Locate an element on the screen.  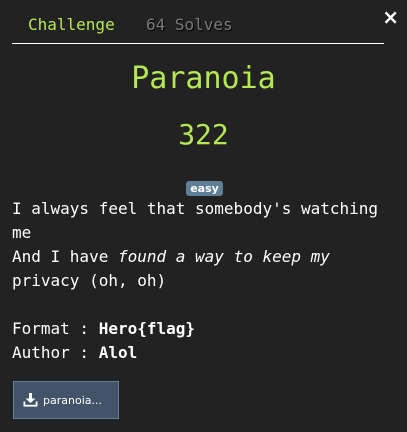
close-icon: × is located at coordinates (390, 17).